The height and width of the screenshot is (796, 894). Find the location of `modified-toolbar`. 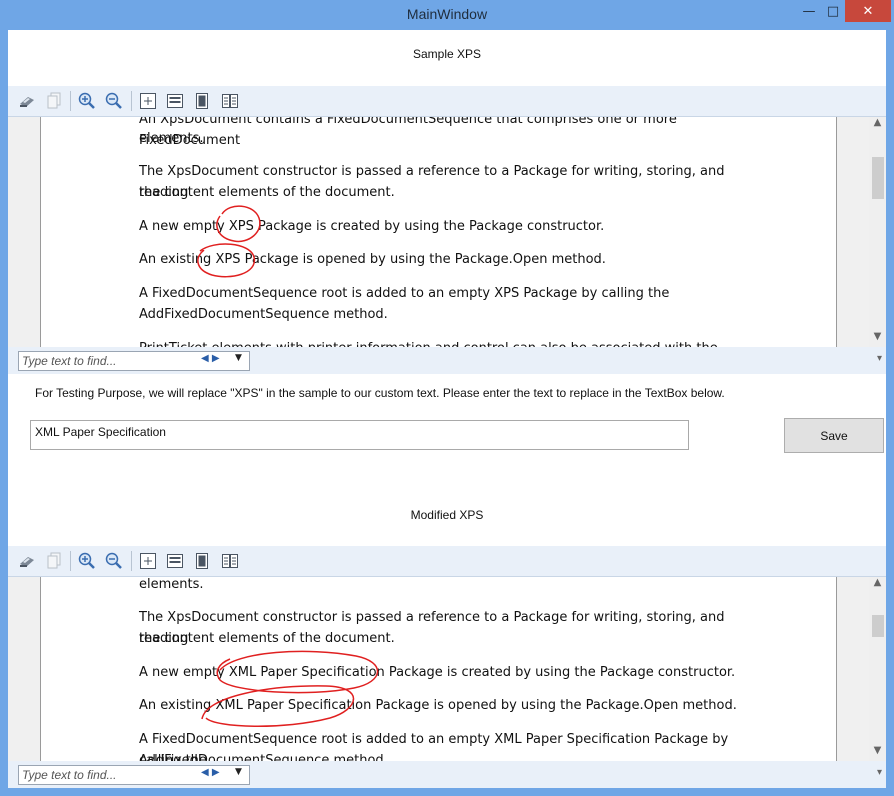

modified-toolbar is located at coordinates (447, 561).